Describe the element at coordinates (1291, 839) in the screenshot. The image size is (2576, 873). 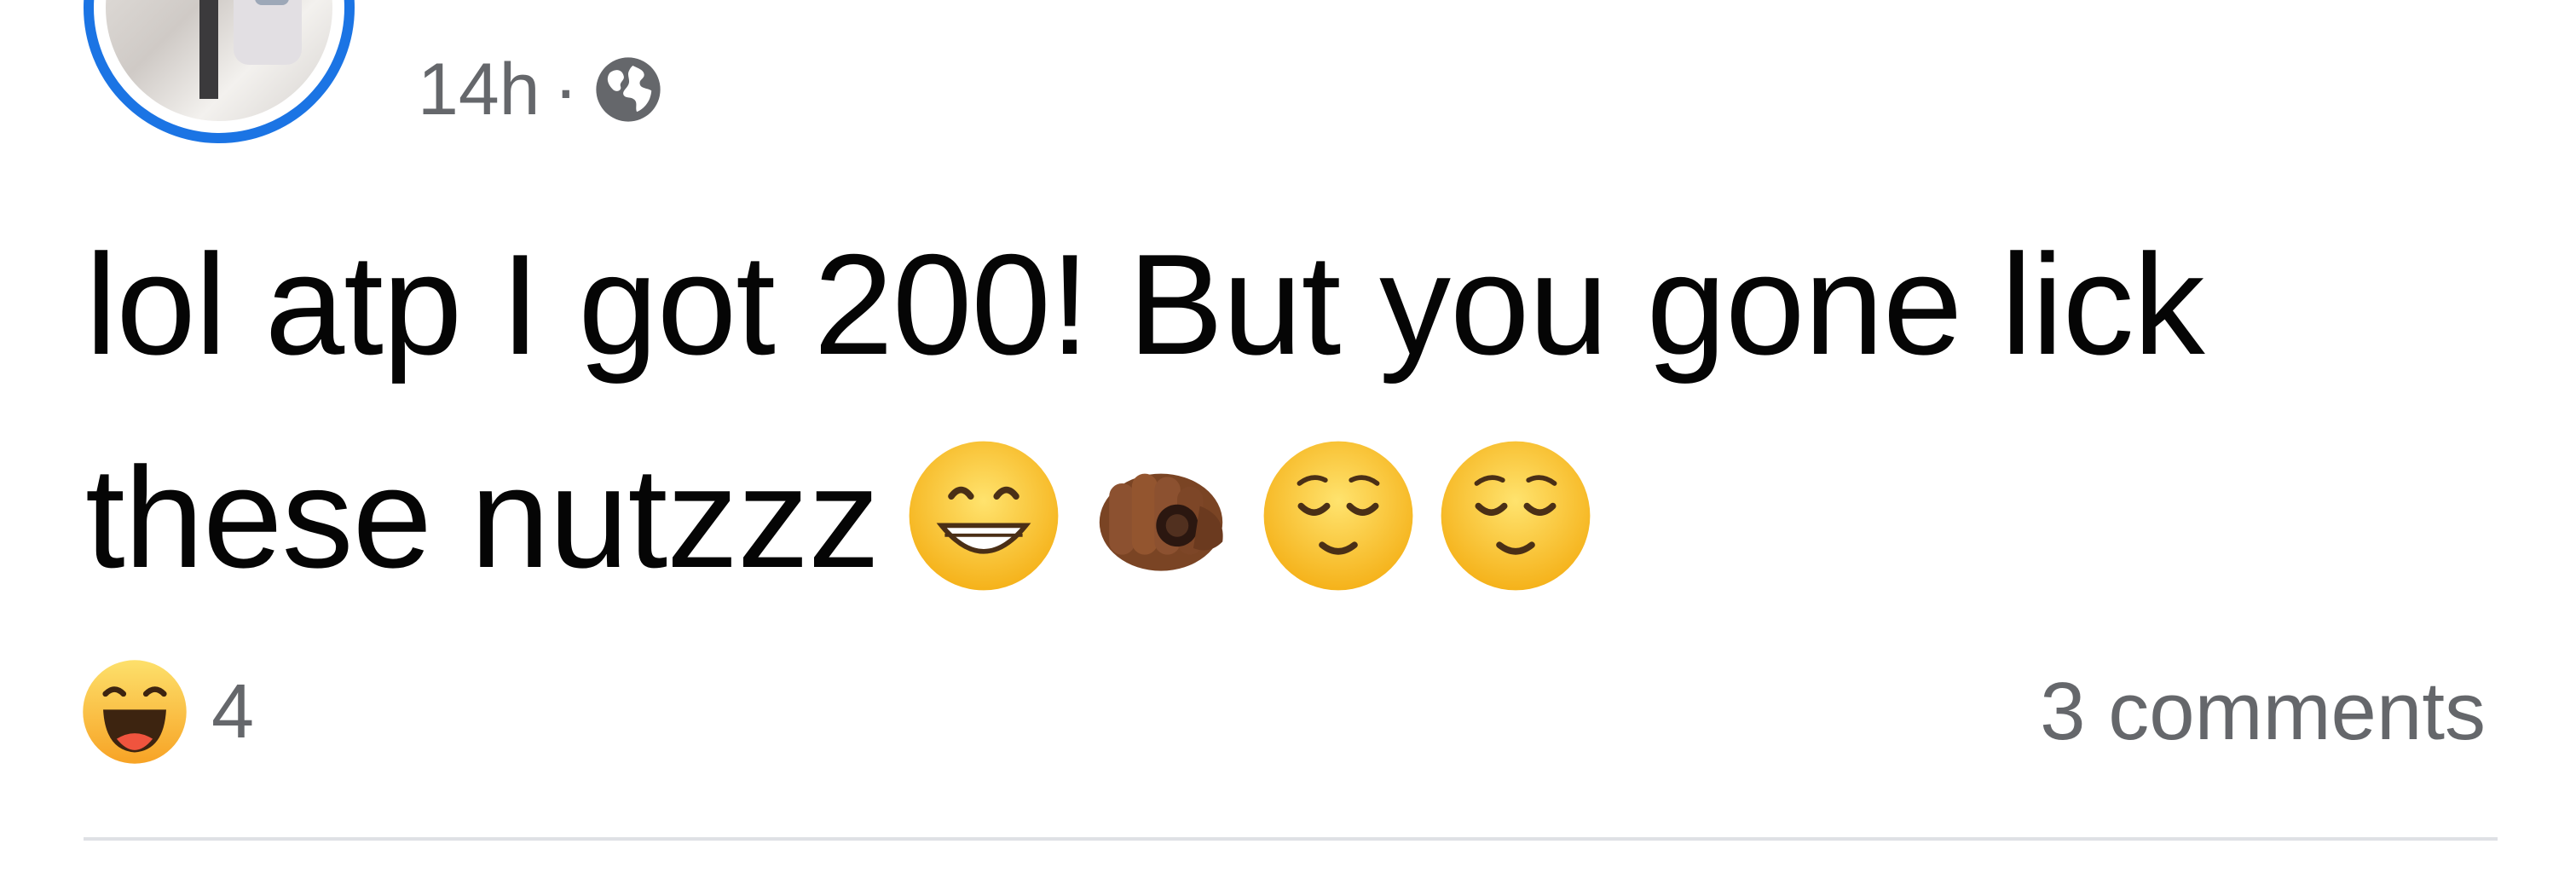
I see `divider` at that location.